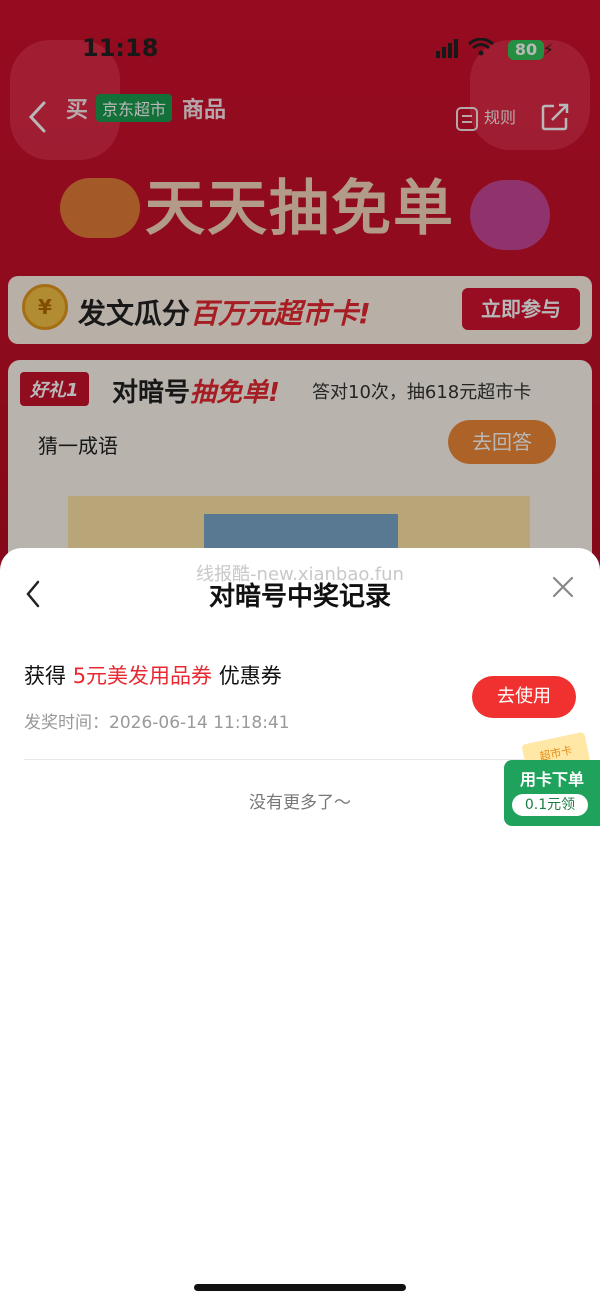  Describe the element at coordinates (550, 805) in the screenshot. I see `floating-widget-price: 0.1元领` at that location.